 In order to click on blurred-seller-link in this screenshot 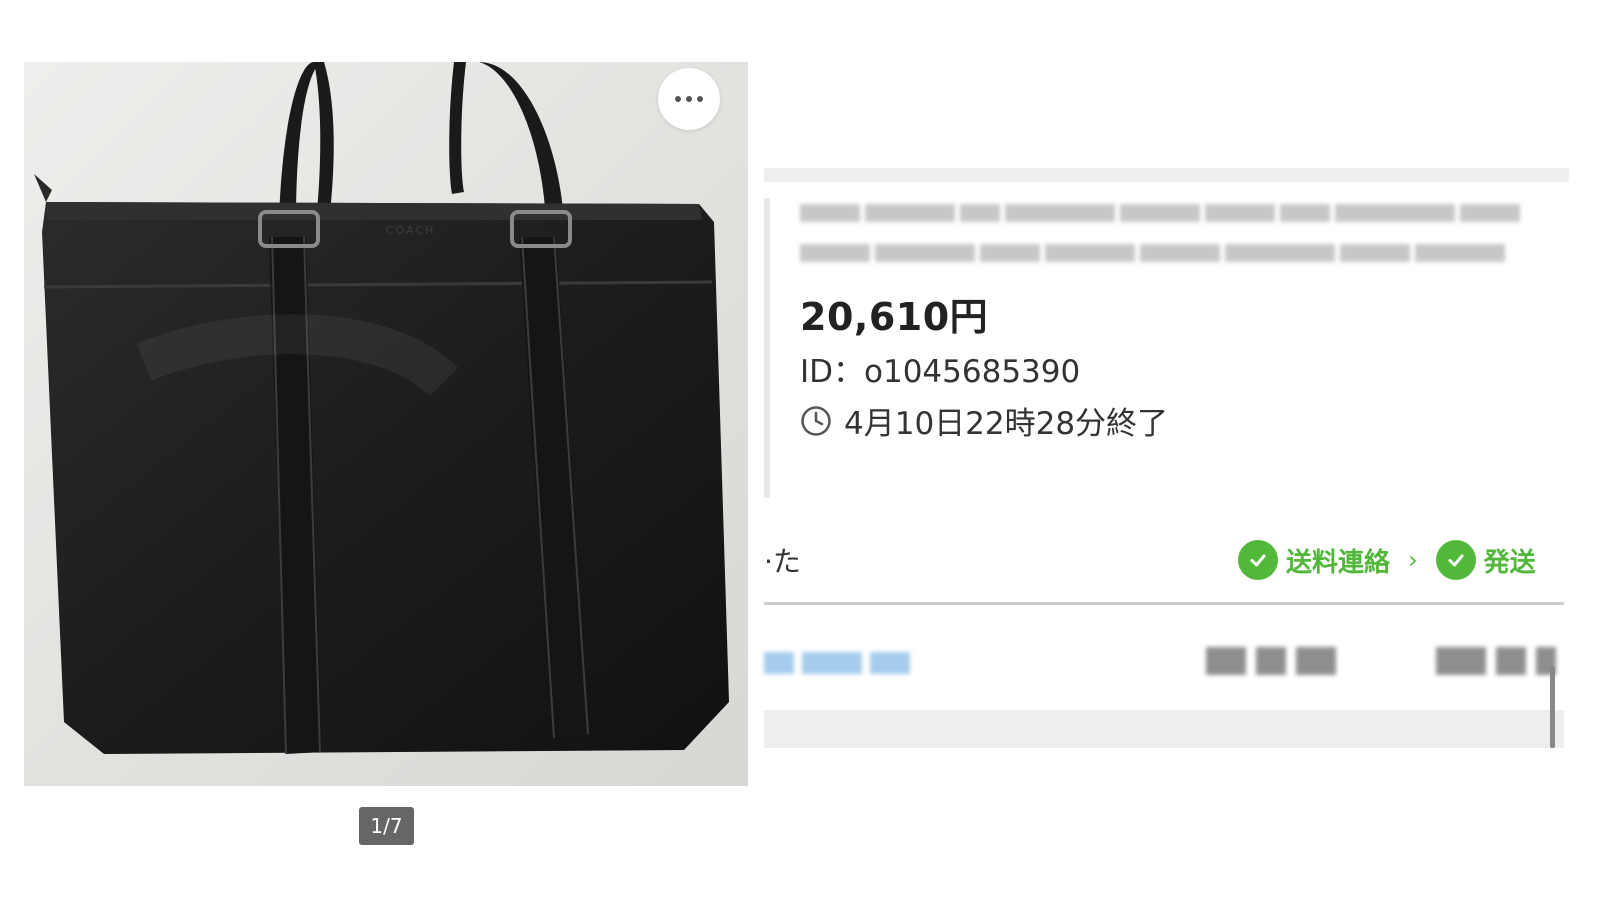, I will do `click(837, 663)`.